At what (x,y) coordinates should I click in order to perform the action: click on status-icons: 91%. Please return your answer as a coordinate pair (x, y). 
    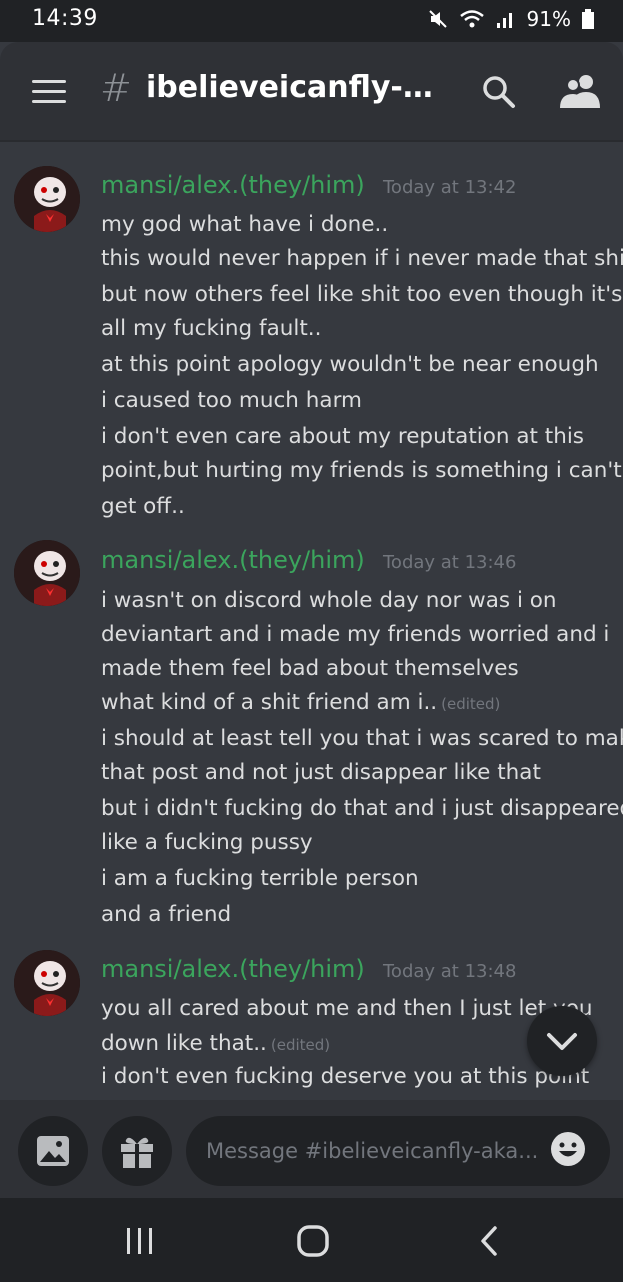
    Looking at the image, I should click on (511, 19).